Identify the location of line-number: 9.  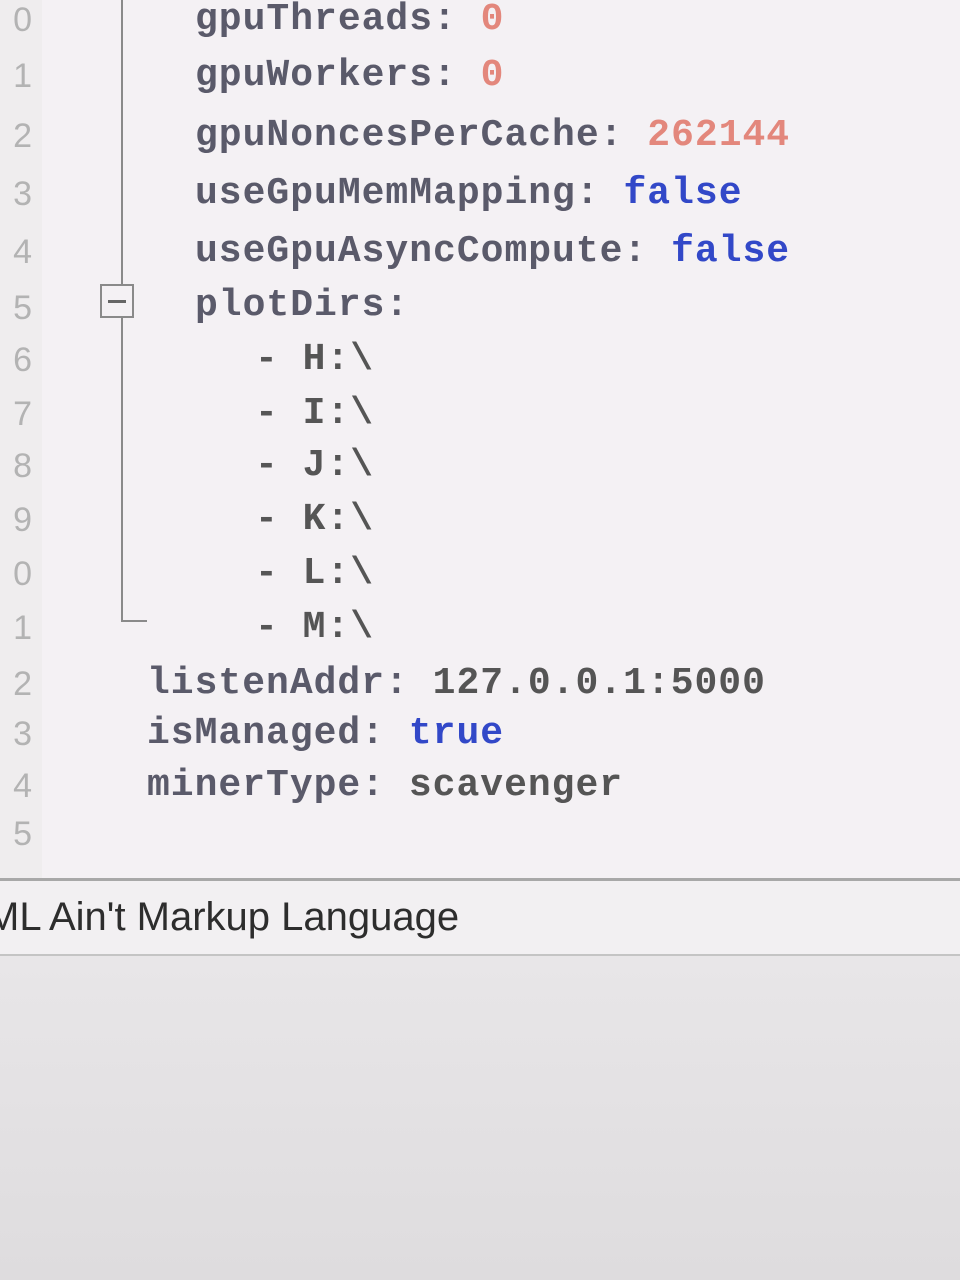
(22, 520).